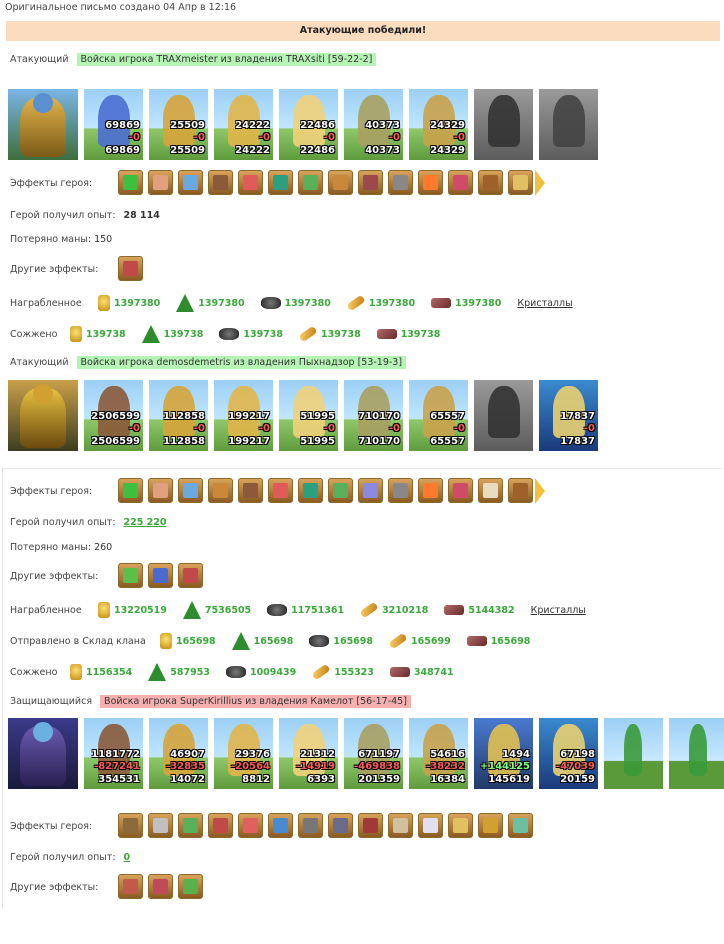 Image resolution: width=724 pixels, height=944 pixels. What do you see at coordinates (178, 753) in the screenshot?
I see `unit-slot: 46907 -32835 14072` at bounding box center [178, 753].